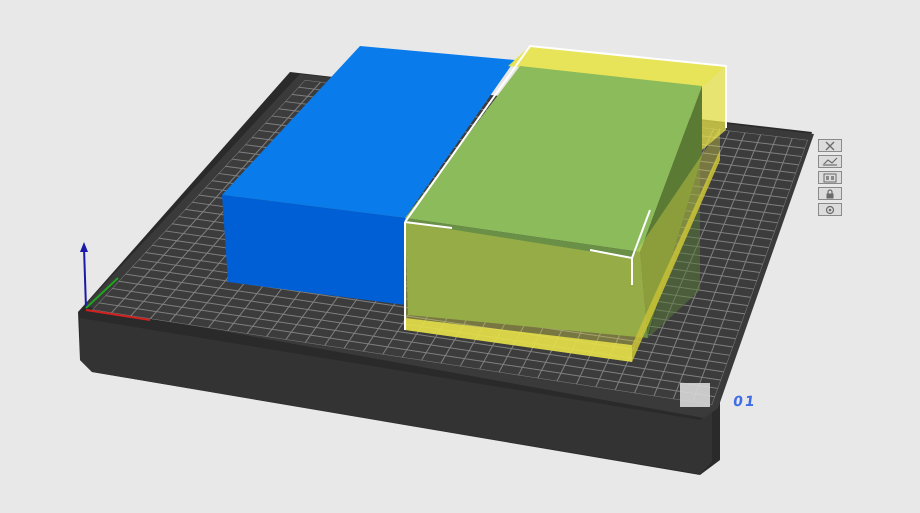 This screenshot has width=920, height=513. I want to click on close-icon, so click(830, 145).